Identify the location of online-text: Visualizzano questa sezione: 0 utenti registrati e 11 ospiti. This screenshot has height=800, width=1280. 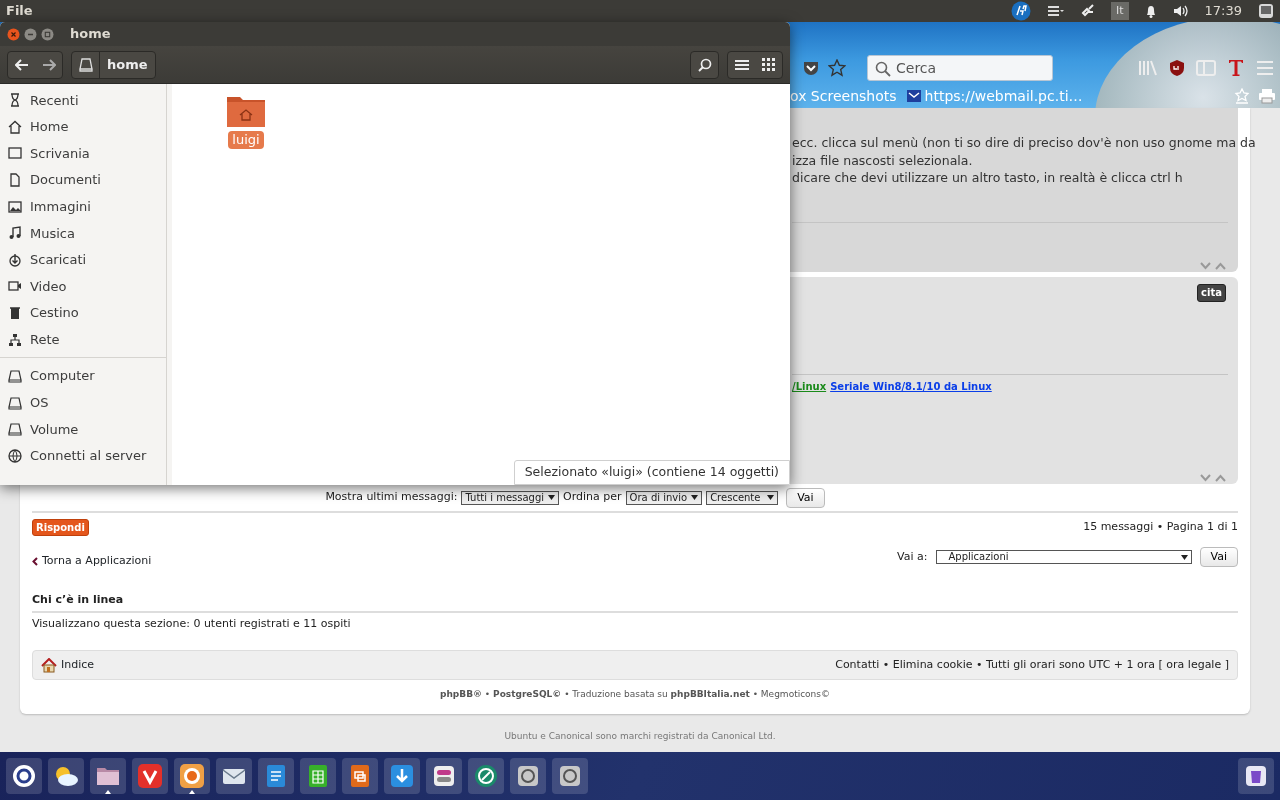
(192, 623).